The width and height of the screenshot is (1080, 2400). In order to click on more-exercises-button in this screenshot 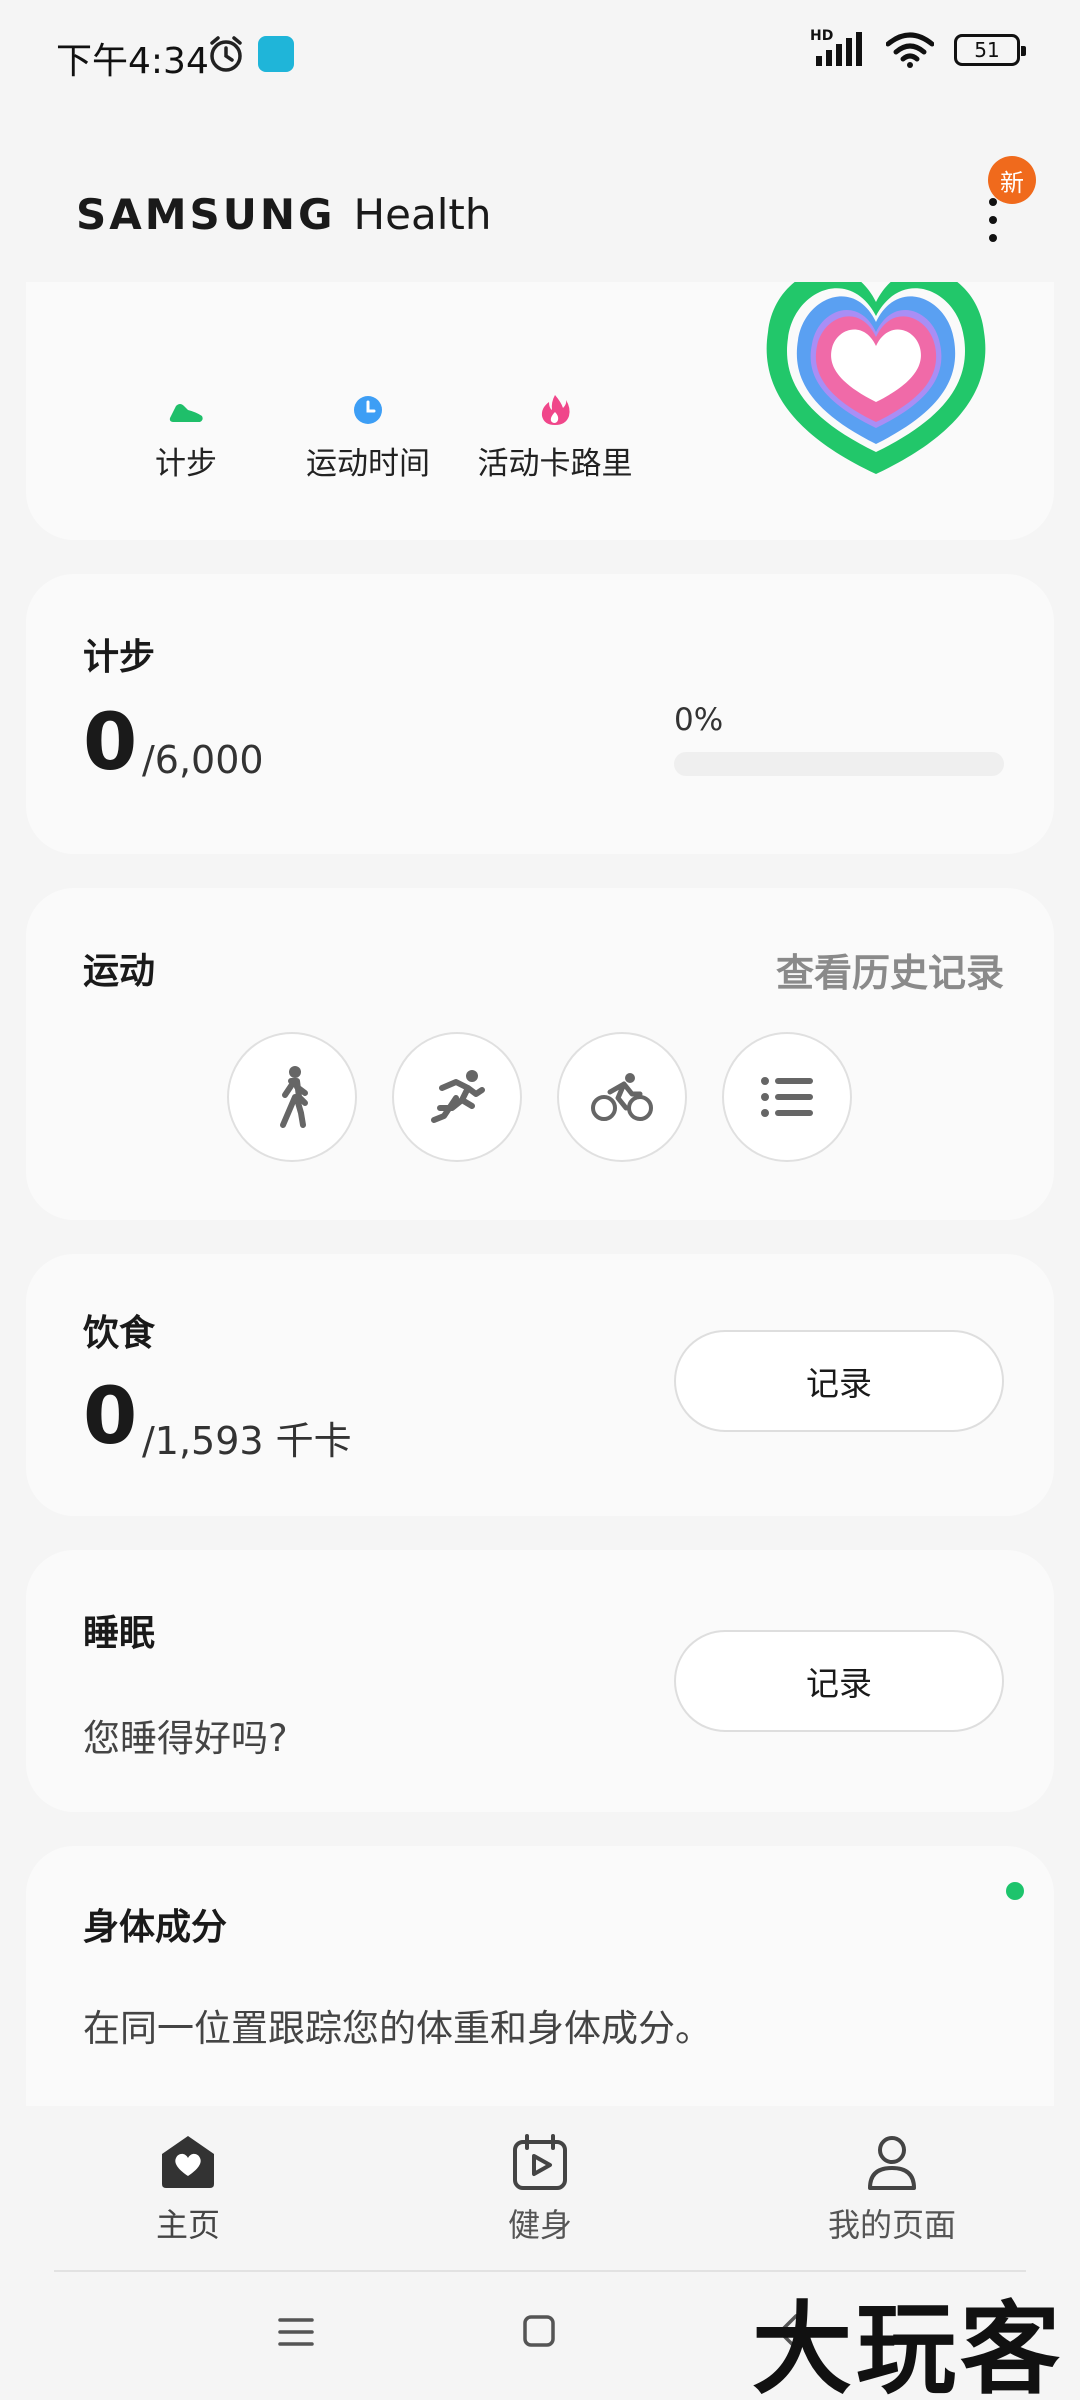, I will do `click(787, 1097)`.